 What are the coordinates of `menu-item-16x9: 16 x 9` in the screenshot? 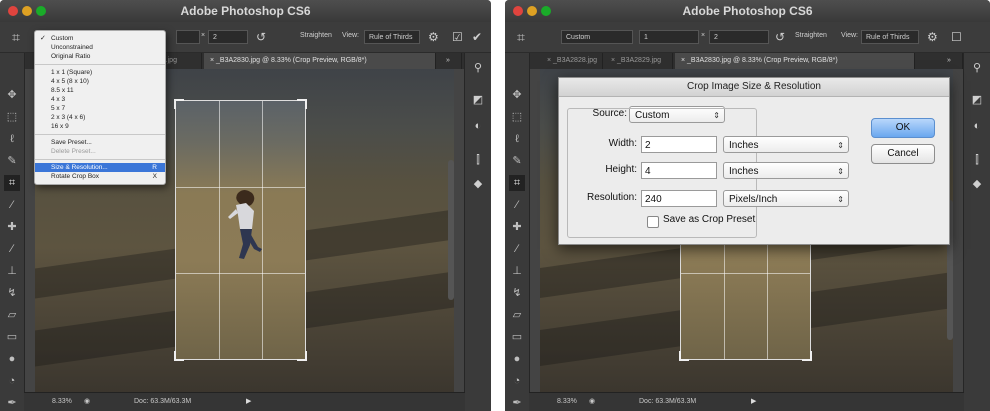 It's located at (100, 126).